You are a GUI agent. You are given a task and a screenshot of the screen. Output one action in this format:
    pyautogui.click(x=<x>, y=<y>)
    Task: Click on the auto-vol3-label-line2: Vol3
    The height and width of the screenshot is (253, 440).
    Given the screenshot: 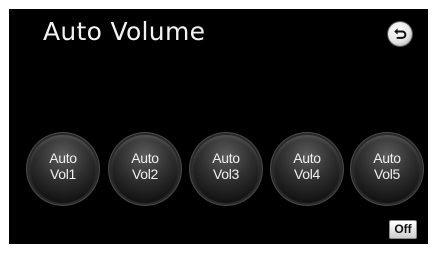 What is the action you would take?
    pyautogui.click(x=226, y=174)
    